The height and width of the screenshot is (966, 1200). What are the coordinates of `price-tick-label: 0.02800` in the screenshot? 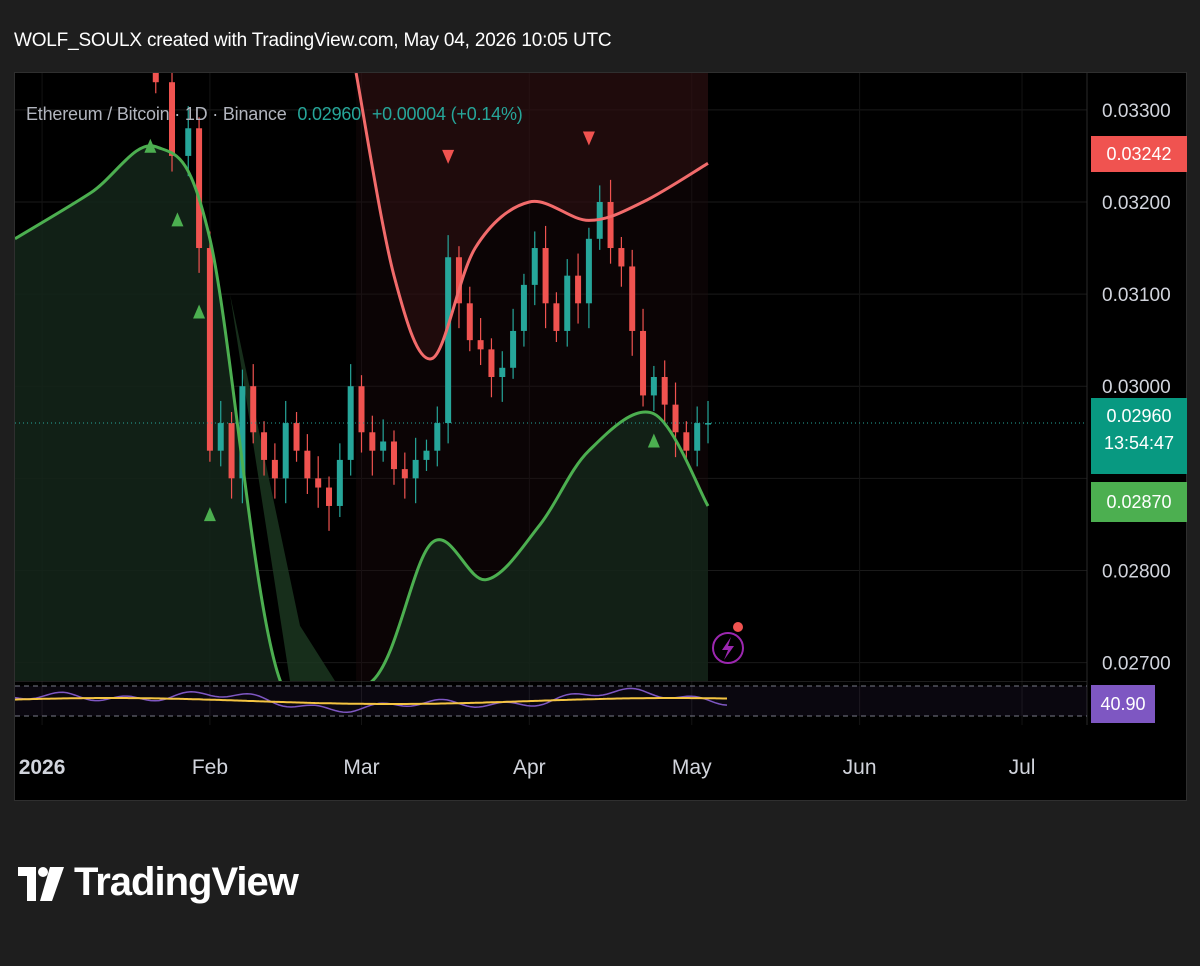 It's located at (1136, 571).